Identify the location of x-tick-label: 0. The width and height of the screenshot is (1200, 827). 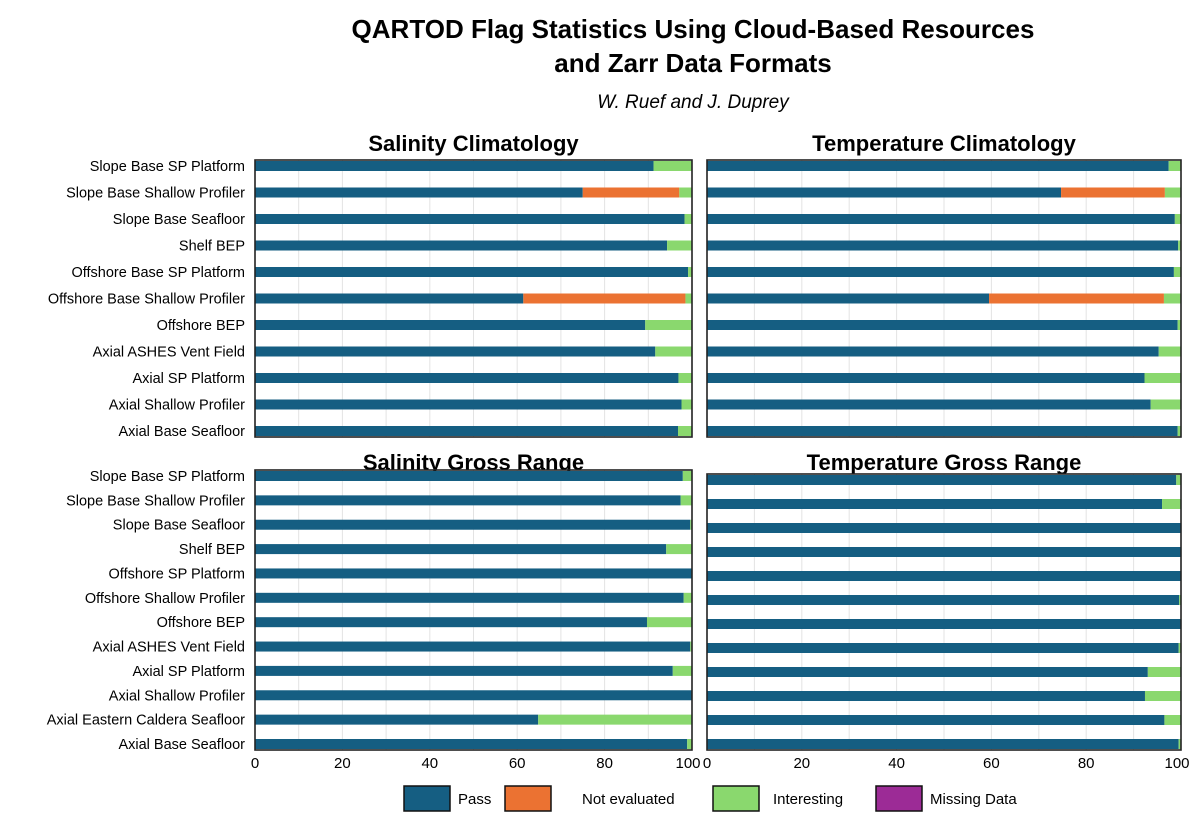
(255, 763).